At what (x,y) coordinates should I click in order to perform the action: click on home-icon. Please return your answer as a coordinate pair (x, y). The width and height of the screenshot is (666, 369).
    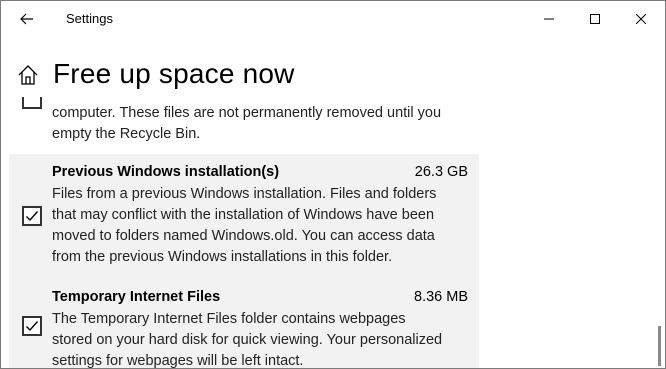
    Looking at the image, I should click on (28, 75).